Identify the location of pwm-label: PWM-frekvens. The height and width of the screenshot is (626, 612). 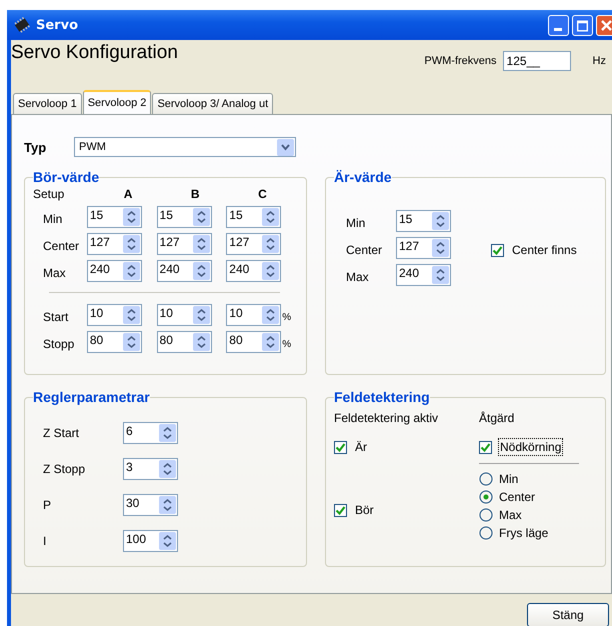
(460, 61).